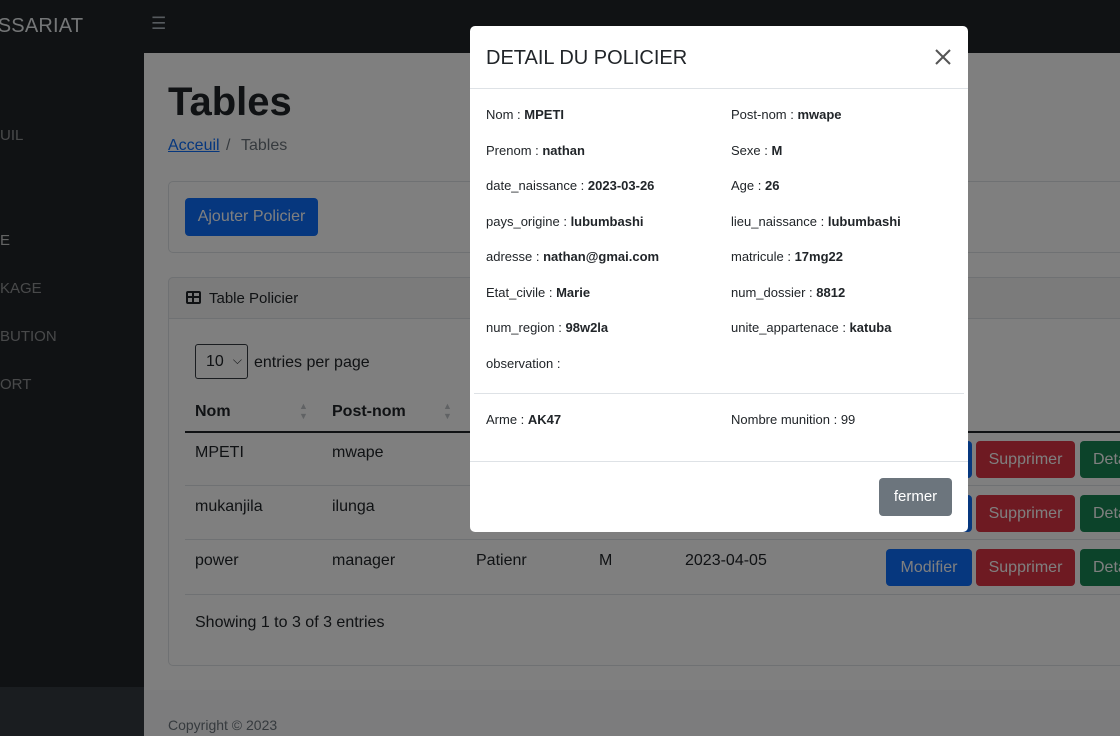  I want to click on modal-title: DETAIL DU POLICIER, so click(587, 58).